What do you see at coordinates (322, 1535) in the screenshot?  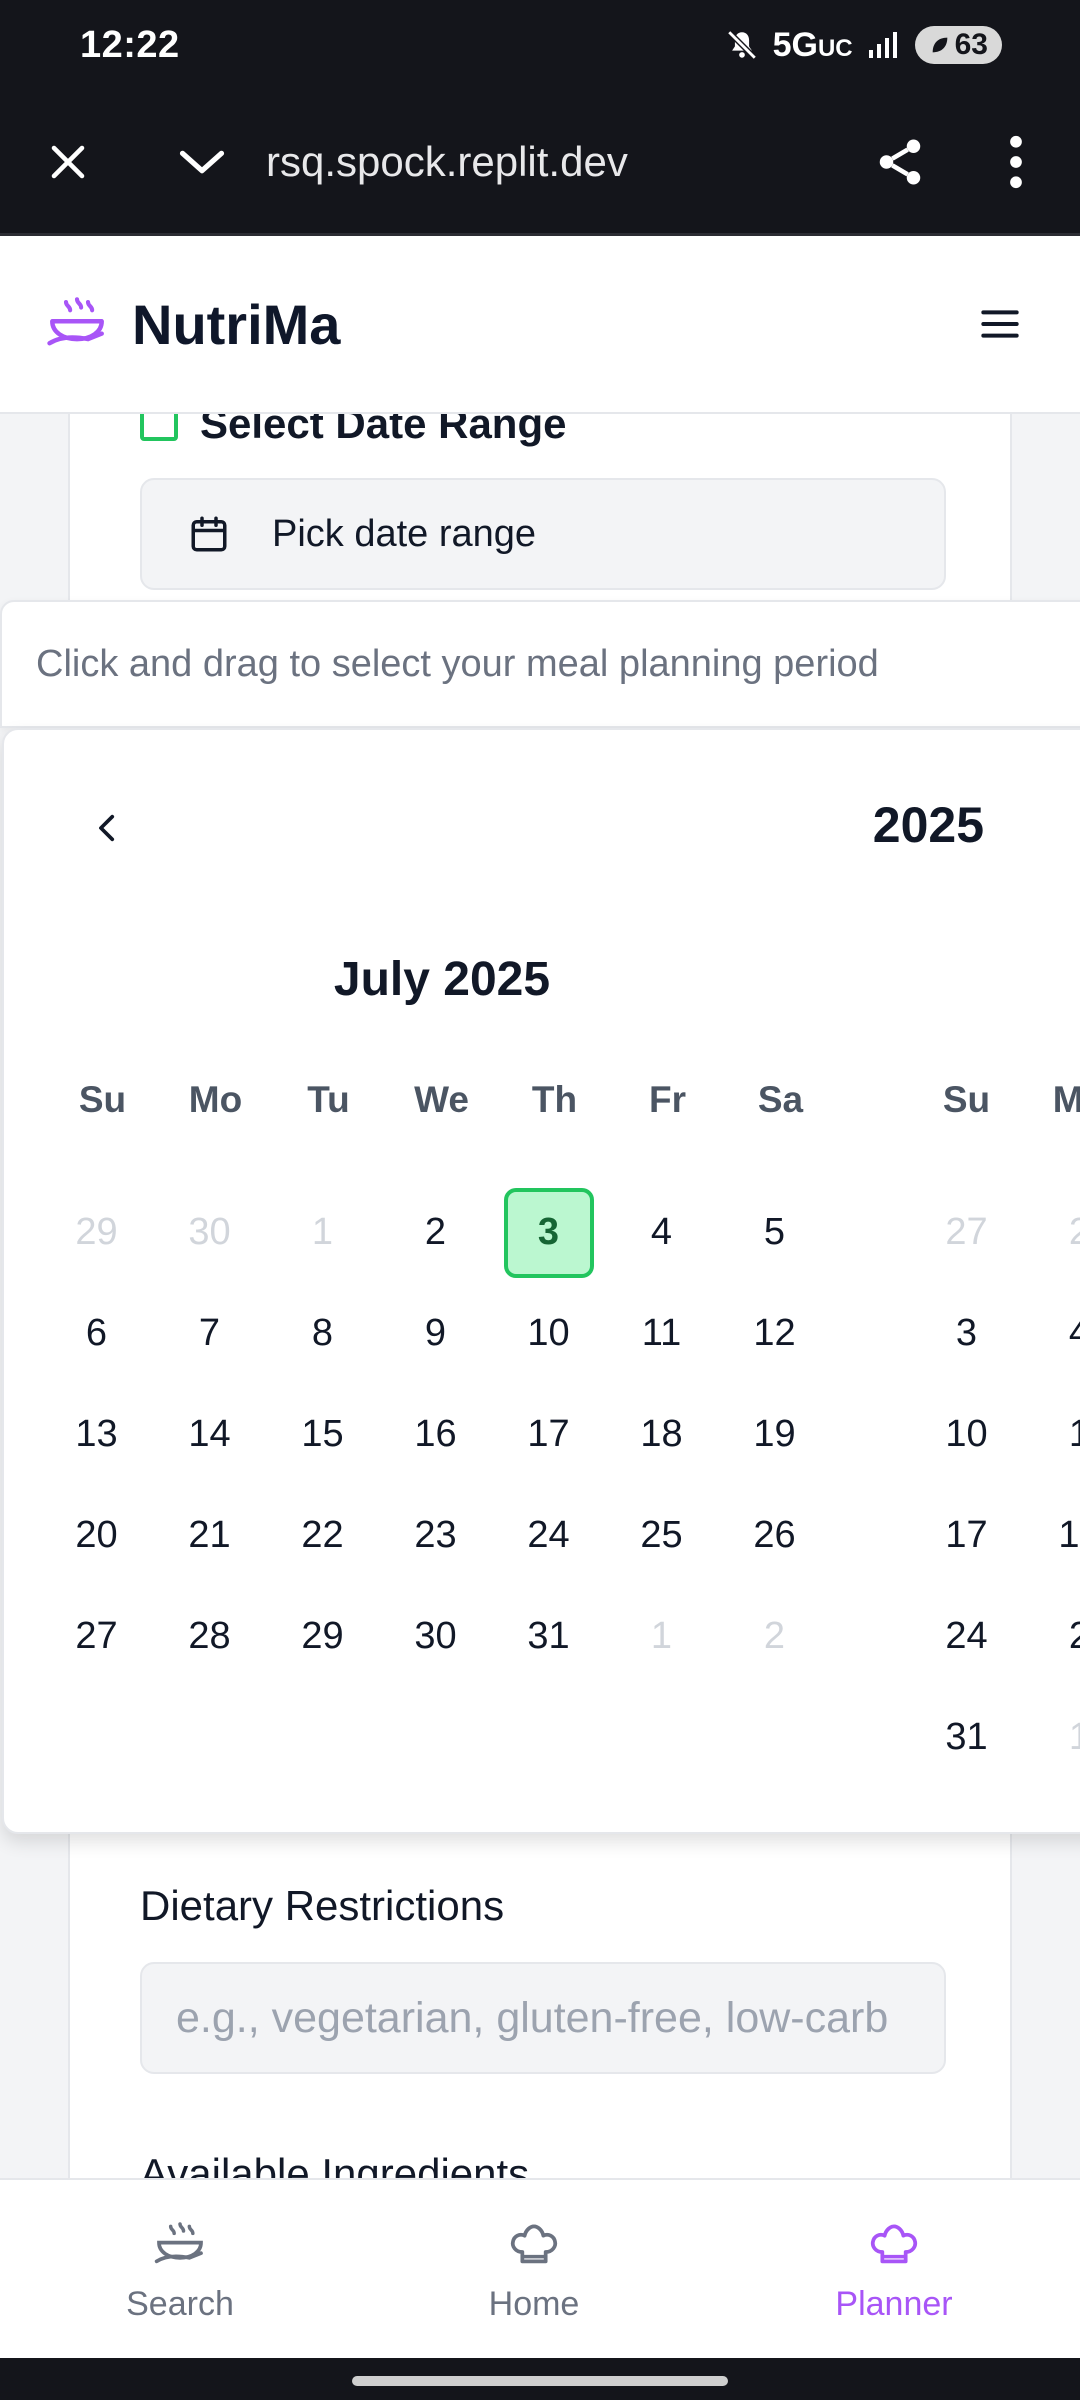 I see `calendar-day: 22` at bounding box center [322, 1535].